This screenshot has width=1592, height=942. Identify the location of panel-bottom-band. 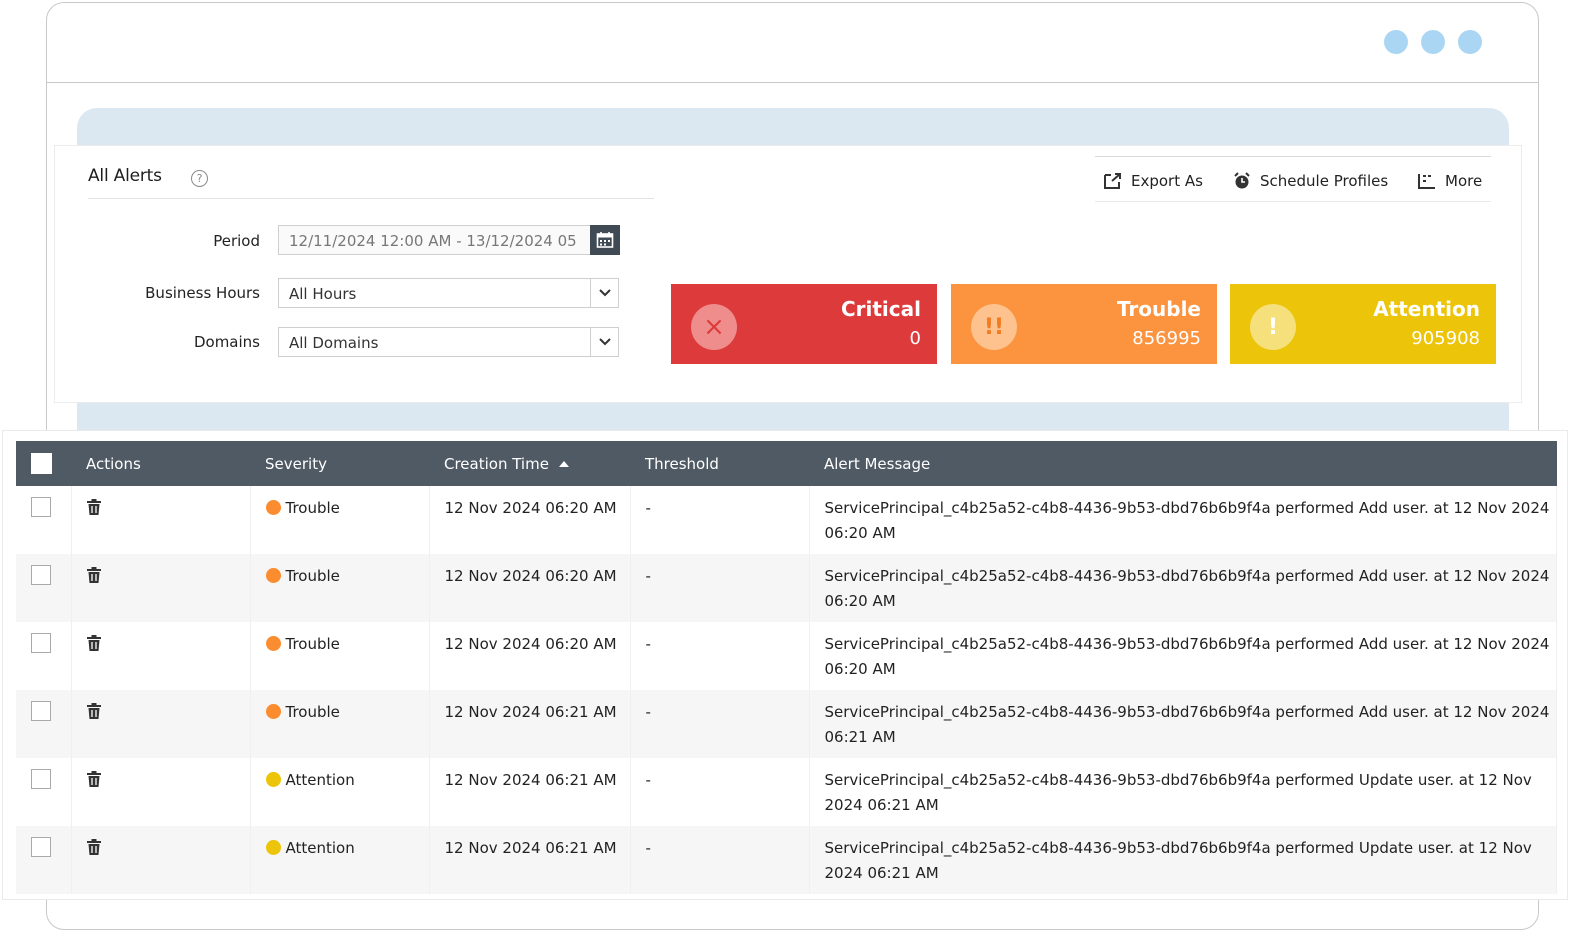
(793, 417).